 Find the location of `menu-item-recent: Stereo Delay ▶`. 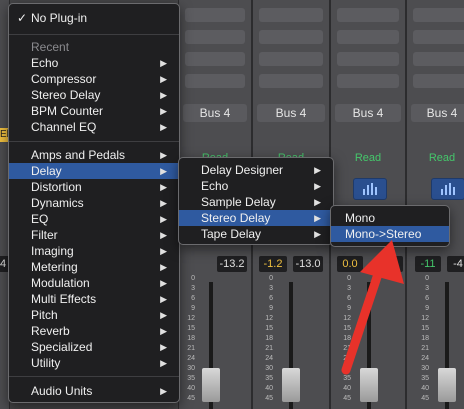

menu-item-recent: Stereo Delay ▶ is located at coordinates (94, 95).